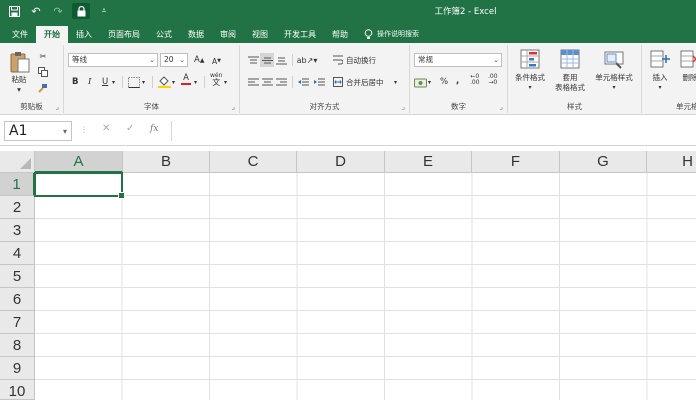 Image resolution: width=696 pixels, height=400 pixels. Describe the element at coordinates (340, 34) in the screenshot. I see `tab-help: 帮助` at that location.